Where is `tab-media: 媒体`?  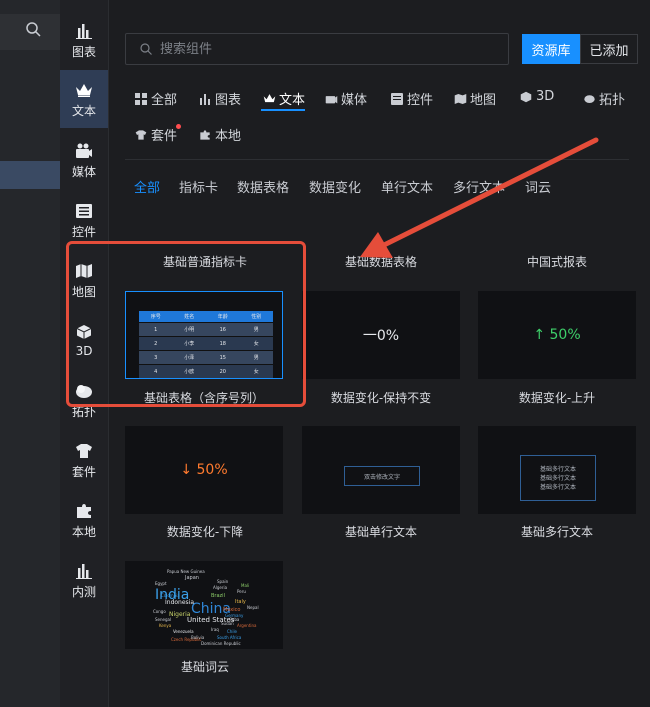 tab-media: 媒体 is located at coordinates (345, 98).